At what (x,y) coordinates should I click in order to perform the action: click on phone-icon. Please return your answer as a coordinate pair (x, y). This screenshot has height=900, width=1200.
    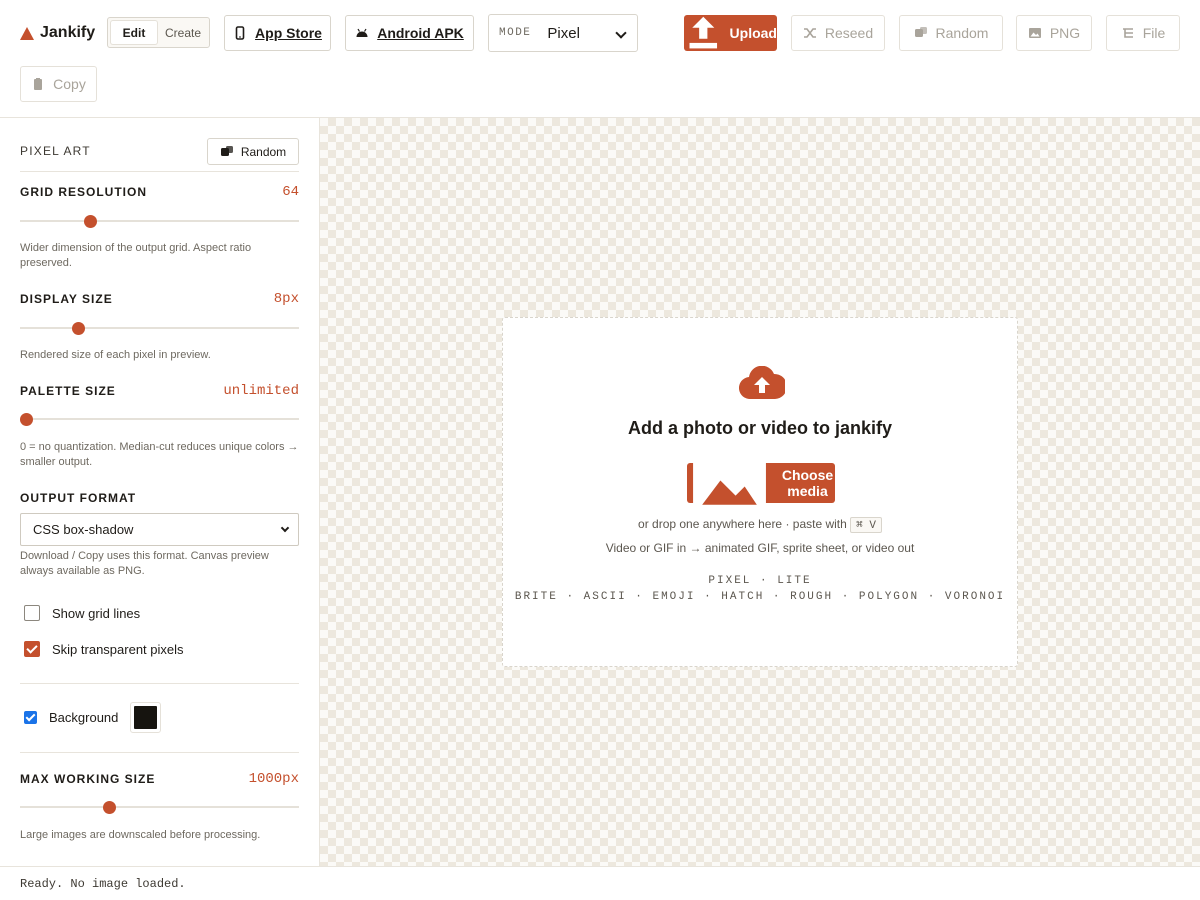
    Looking at the image, I should click on (240, 33).